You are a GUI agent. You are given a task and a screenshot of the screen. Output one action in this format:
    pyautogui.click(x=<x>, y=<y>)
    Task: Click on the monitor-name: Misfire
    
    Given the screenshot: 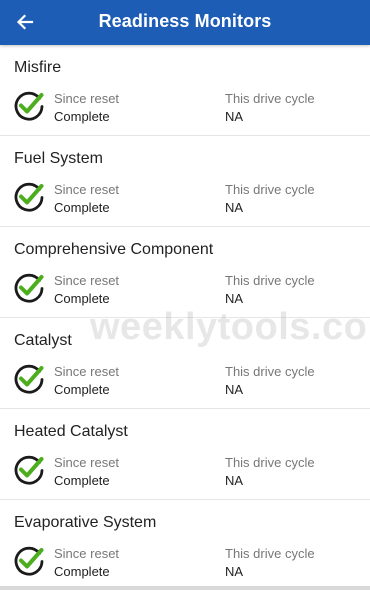 What is the action you would take?
    pyautogui.click(x=38, y=67)
    